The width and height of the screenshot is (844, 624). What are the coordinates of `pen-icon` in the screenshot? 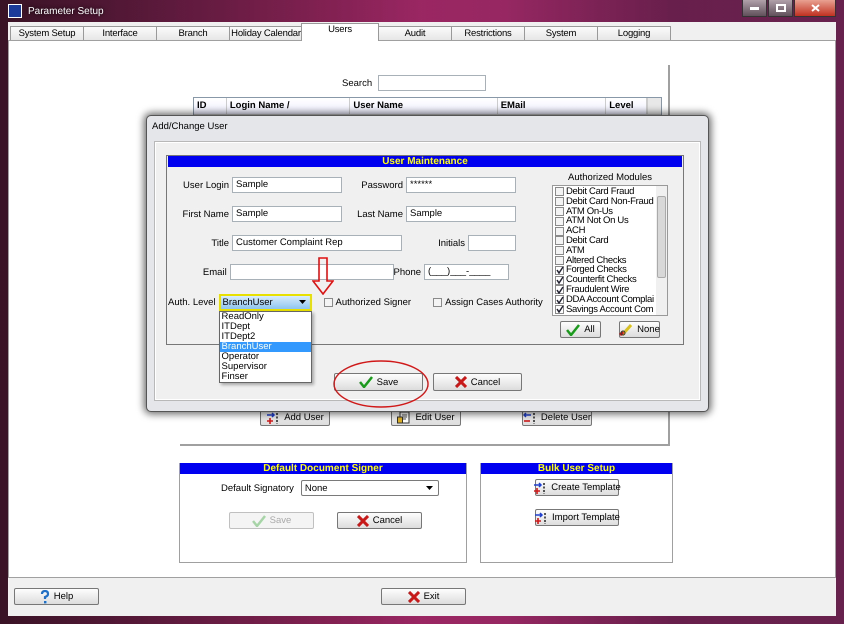 It's located at (626, 329).